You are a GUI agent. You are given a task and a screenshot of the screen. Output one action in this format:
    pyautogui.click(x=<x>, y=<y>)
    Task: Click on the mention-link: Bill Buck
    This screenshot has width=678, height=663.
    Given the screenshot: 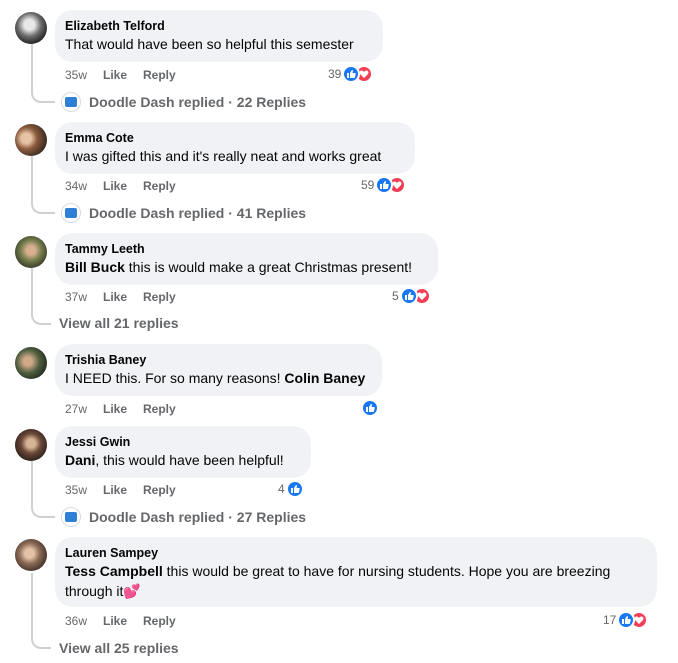 What is the action you would take?
    pyautogui.click(x=95, y=267)
    